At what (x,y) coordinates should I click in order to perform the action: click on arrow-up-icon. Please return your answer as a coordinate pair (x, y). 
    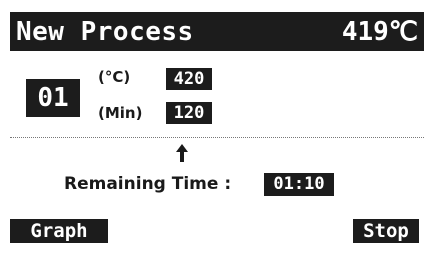
    Looking at the image, I should click on (182, 153).